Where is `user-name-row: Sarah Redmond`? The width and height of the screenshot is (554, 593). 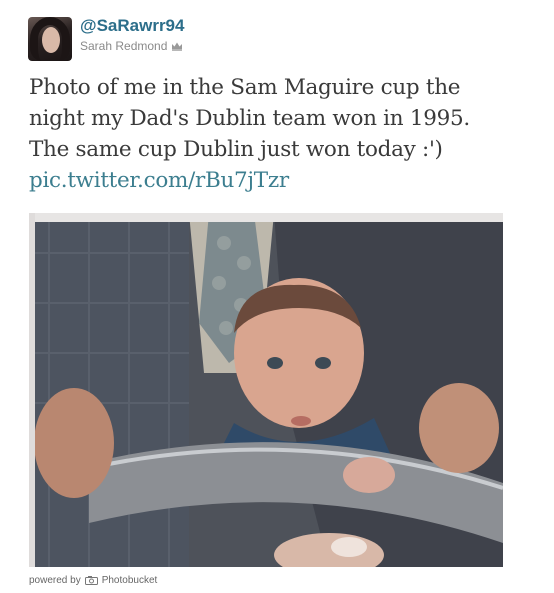
user-name-row: Sarah Redmond is located at coordinates (131, 46).